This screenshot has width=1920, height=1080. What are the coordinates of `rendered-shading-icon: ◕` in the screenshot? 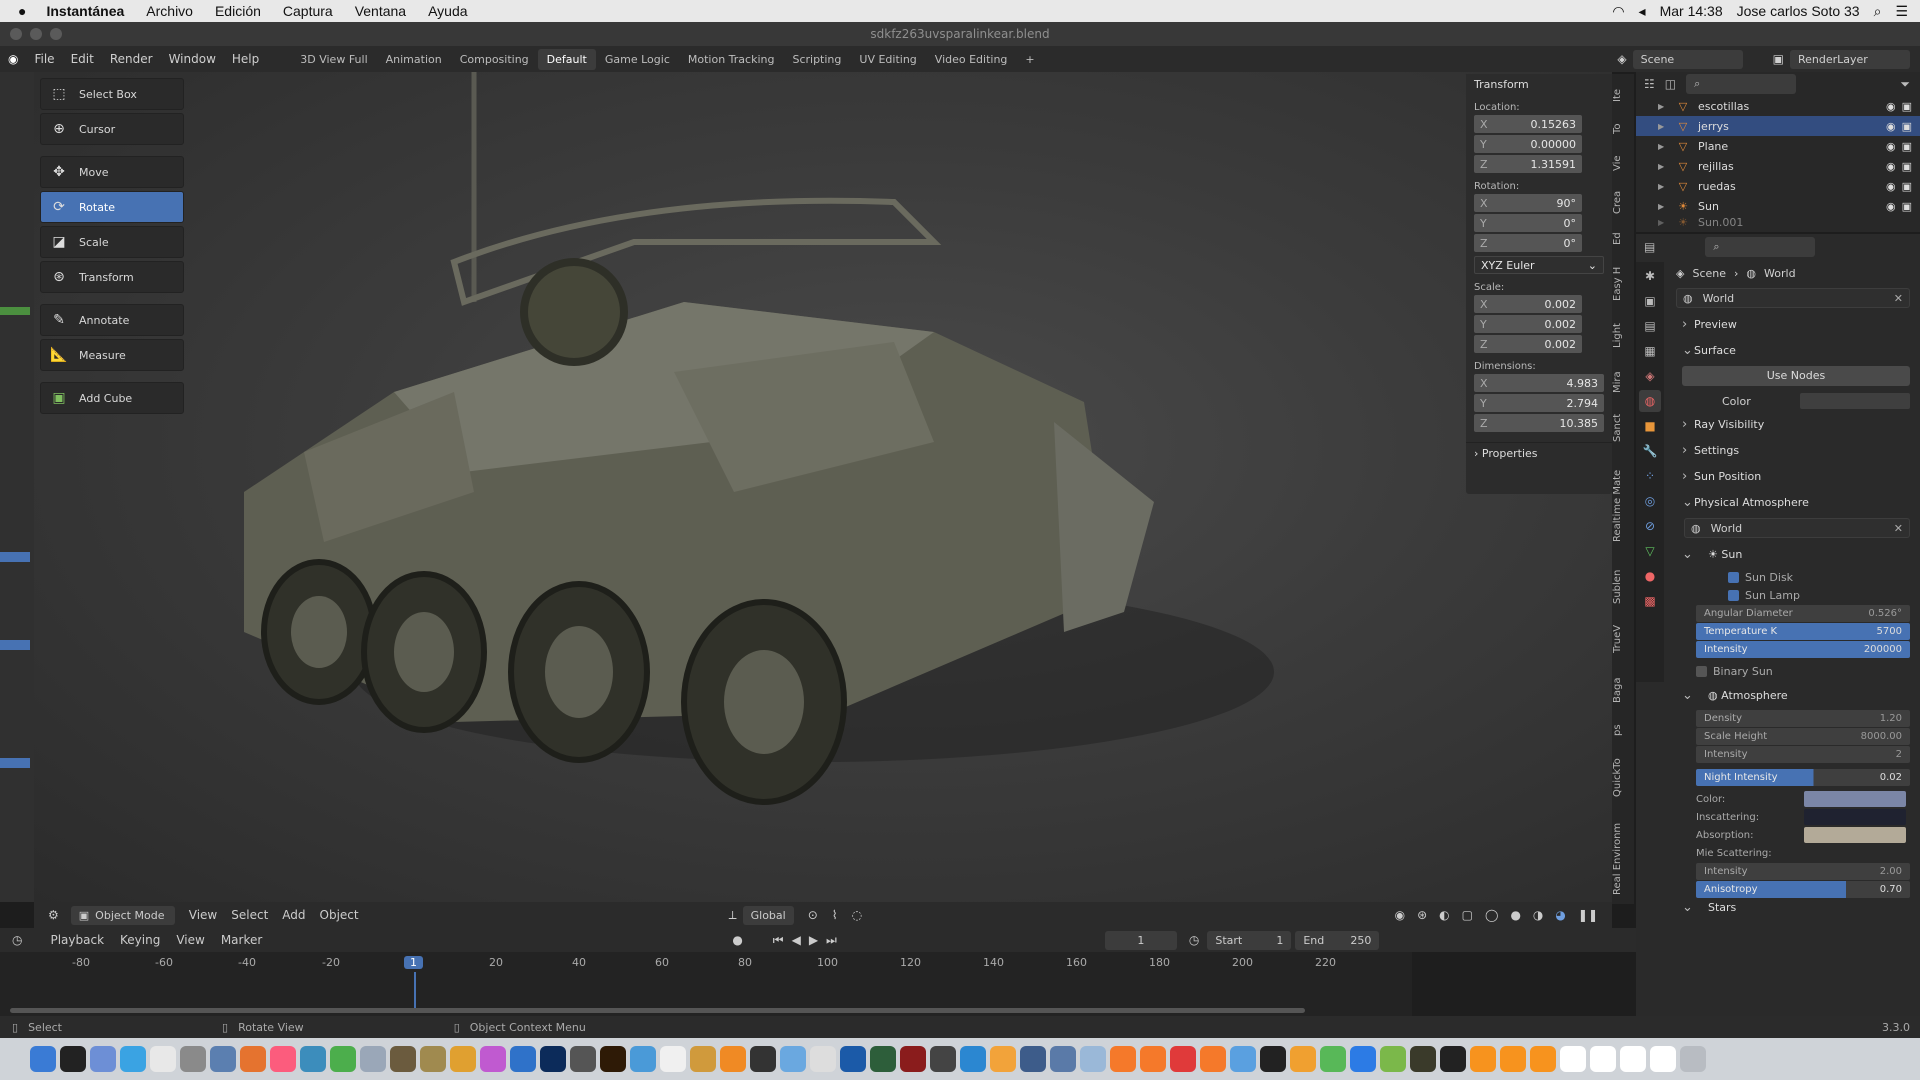 It's located at (1560, 915).